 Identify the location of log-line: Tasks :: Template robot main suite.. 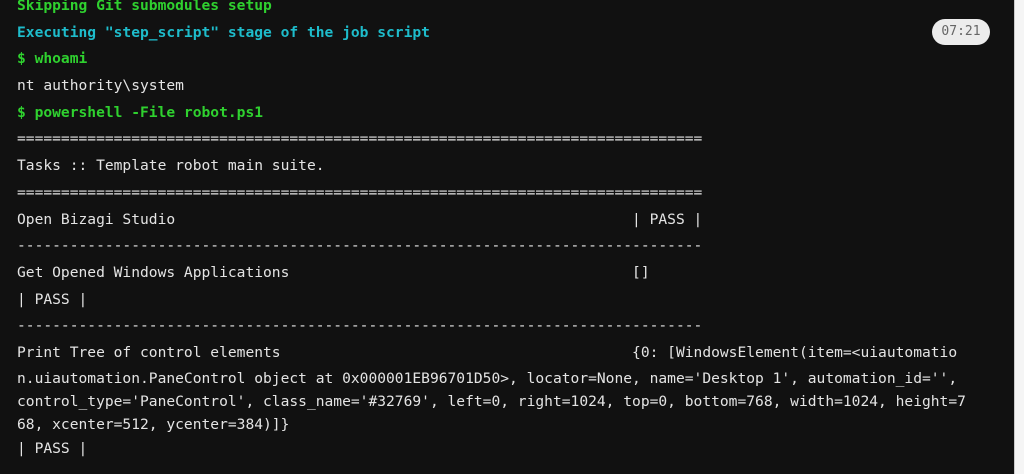
(171, 166).